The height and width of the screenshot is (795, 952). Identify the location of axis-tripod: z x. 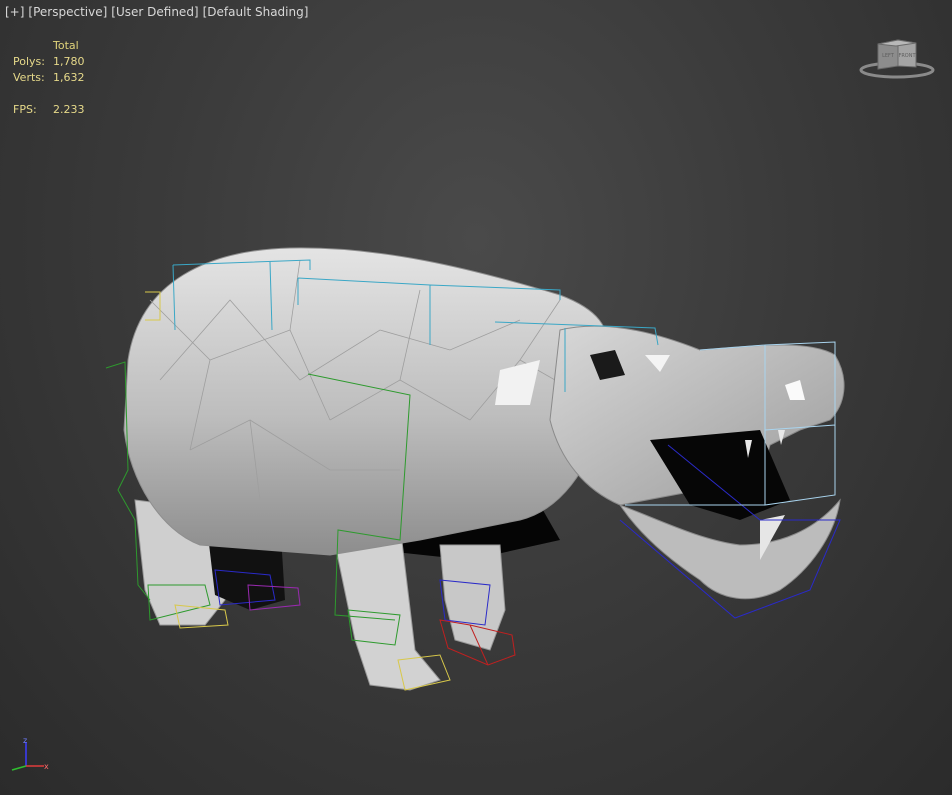
(30, 753).